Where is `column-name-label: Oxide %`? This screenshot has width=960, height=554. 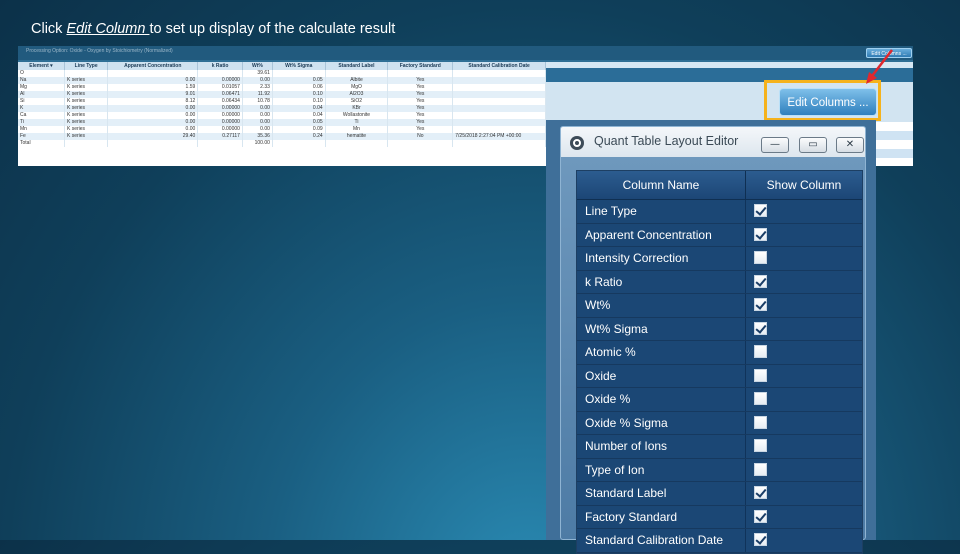 column-name-label: Oxide % is located at coordinates (661, 399).